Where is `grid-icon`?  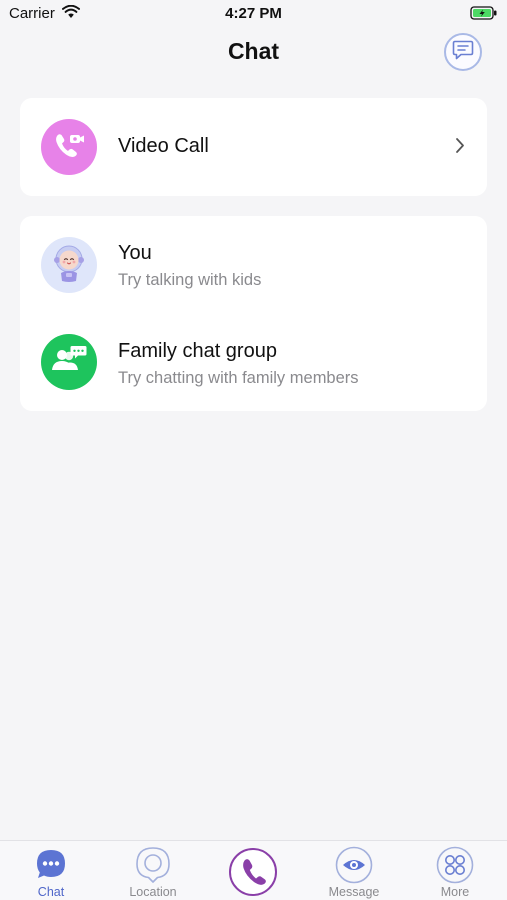
grid-icon is located at coordinates (455, 867).